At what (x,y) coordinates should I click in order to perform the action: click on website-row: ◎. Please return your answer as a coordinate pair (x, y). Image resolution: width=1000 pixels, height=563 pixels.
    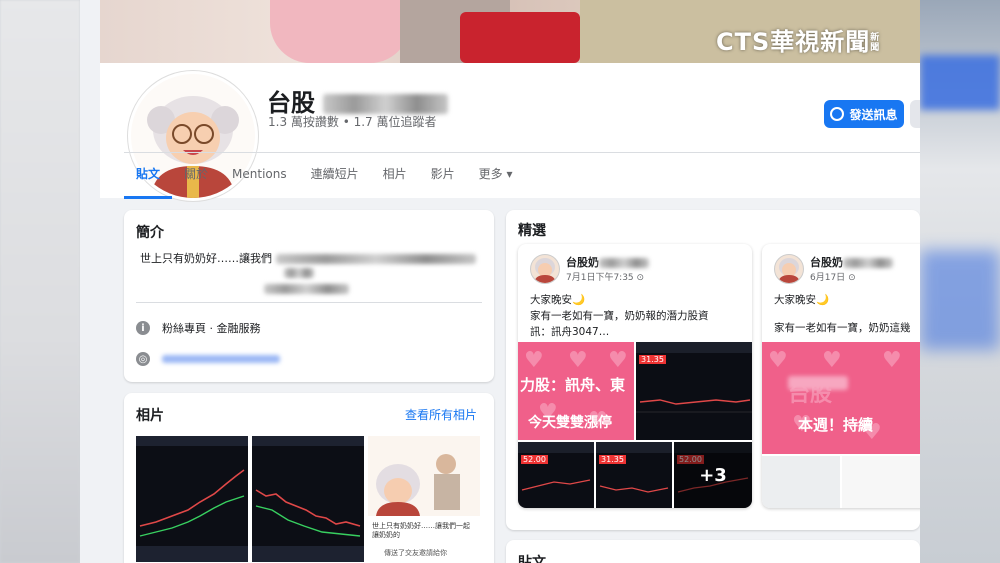
    Looking at the image, I should click on (208, 359).